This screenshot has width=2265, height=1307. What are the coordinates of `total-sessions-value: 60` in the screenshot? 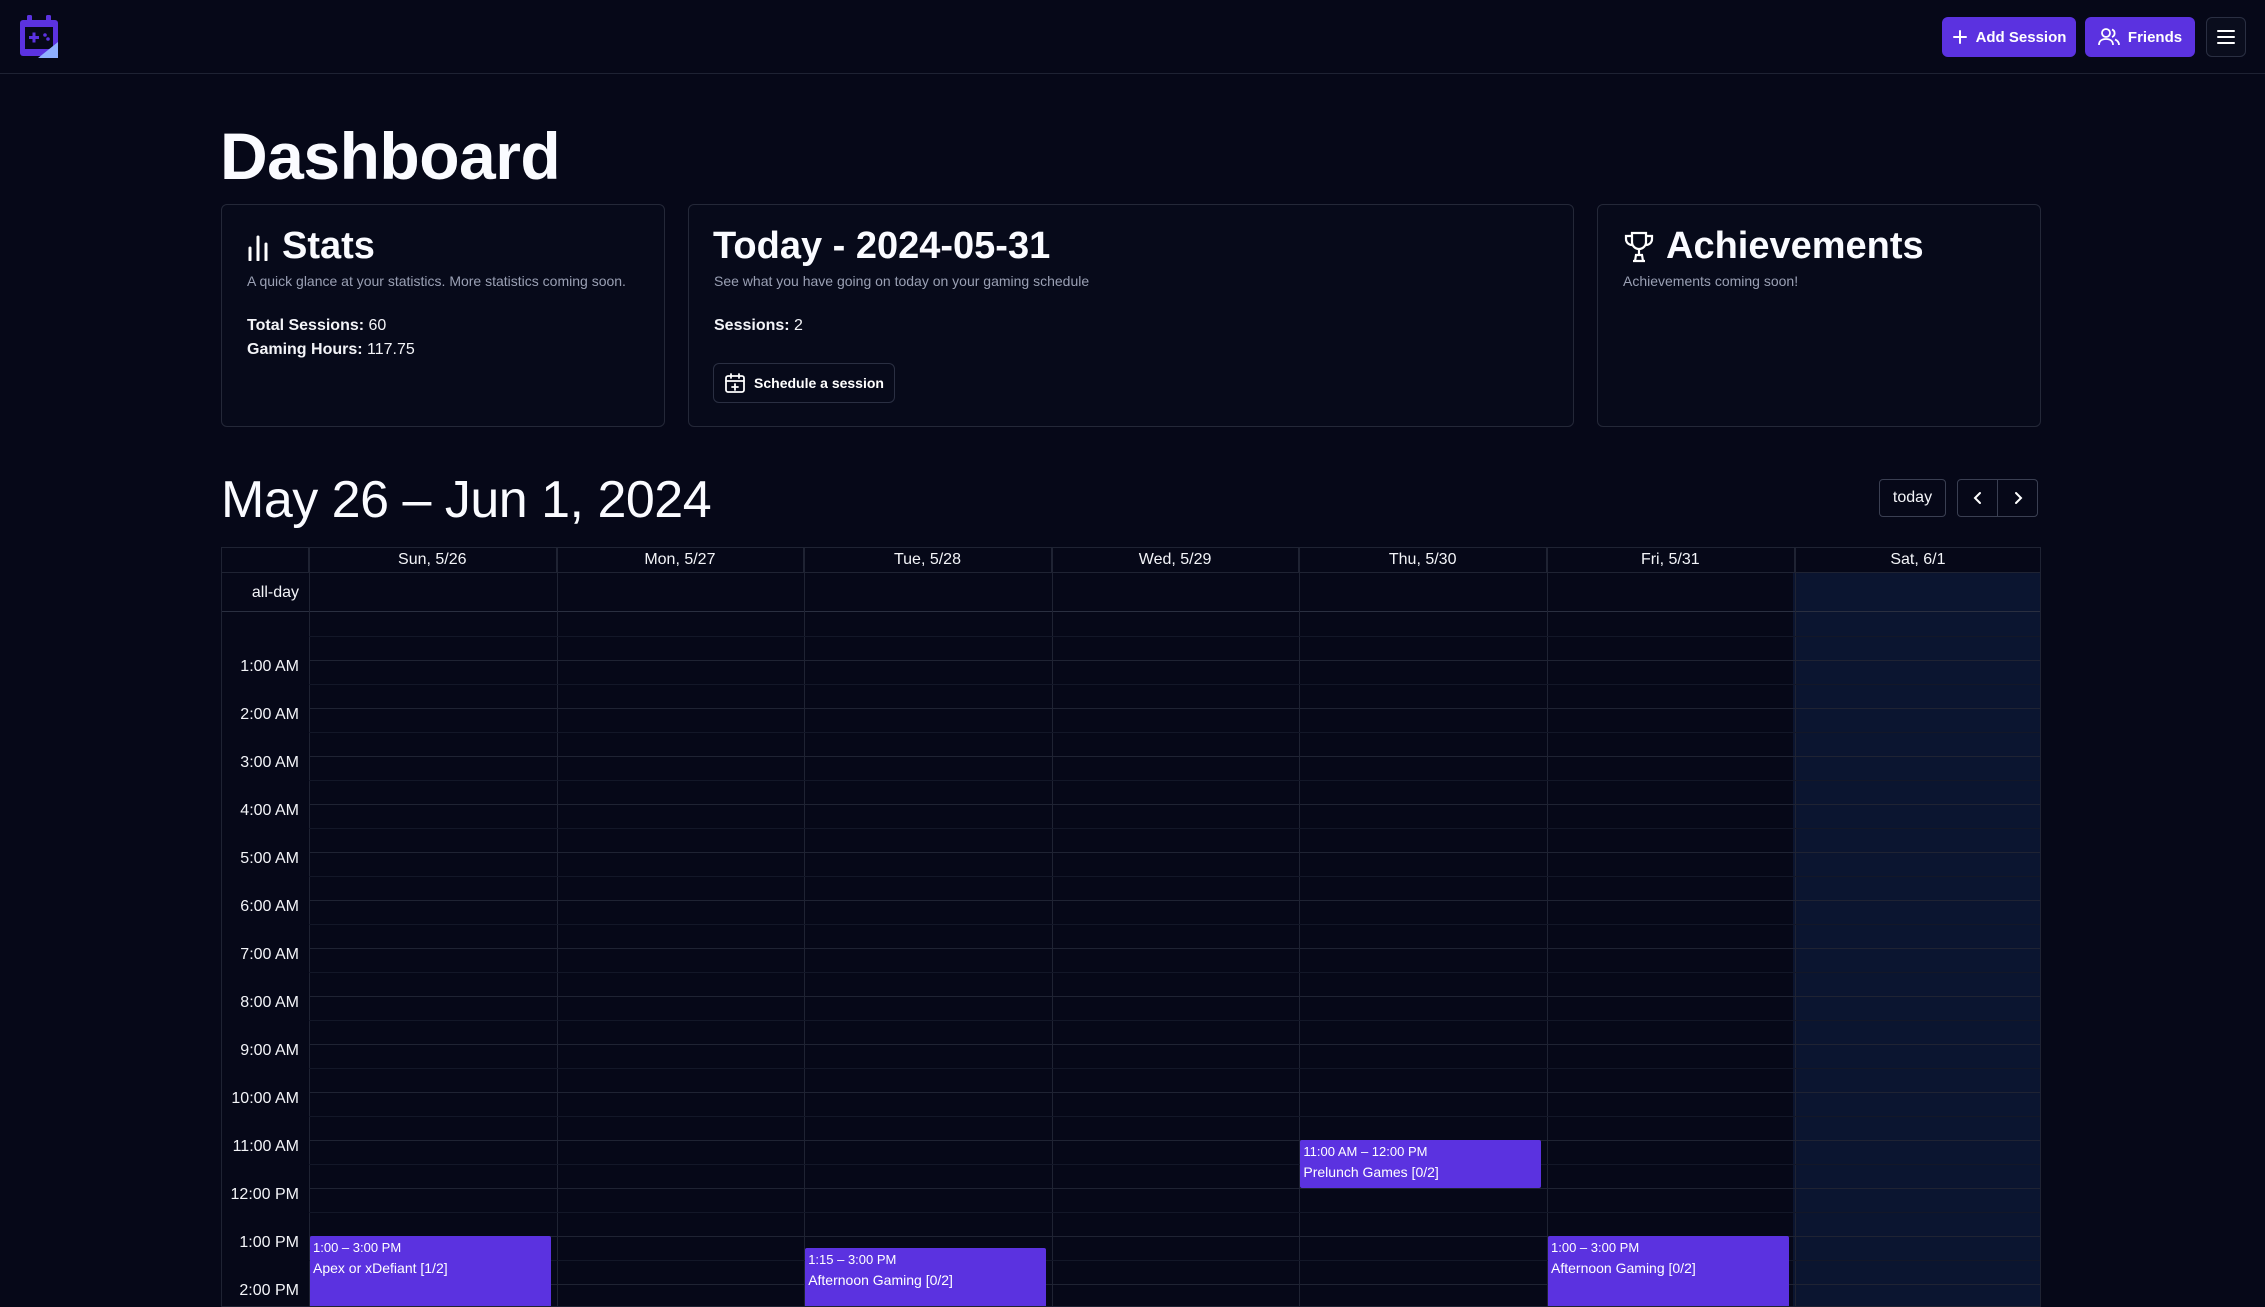 It's located at (377, 325).